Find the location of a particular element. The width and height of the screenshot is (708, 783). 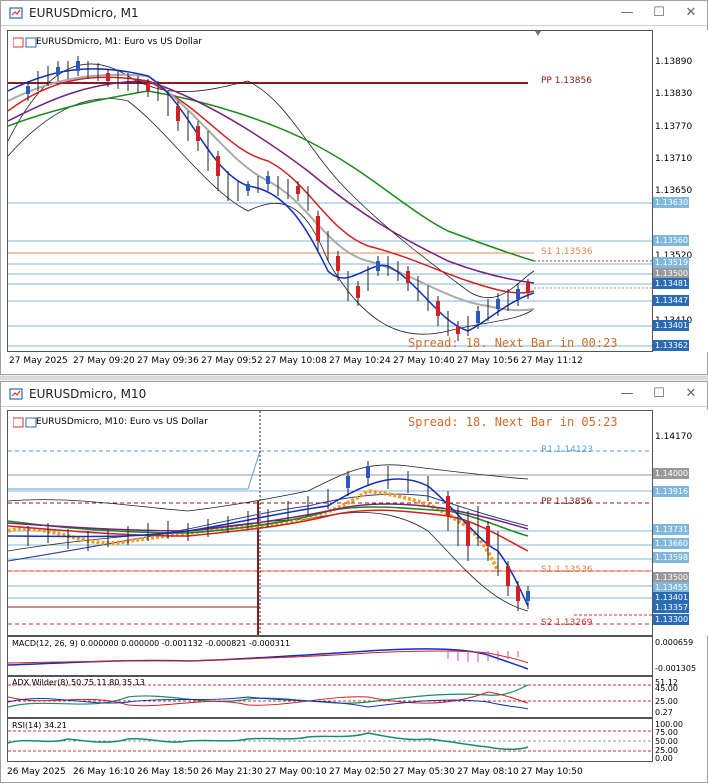

m10-chart-header: EURUSDmicro, M10: Euro vs US Dollar is located at coordinates (122, 422).